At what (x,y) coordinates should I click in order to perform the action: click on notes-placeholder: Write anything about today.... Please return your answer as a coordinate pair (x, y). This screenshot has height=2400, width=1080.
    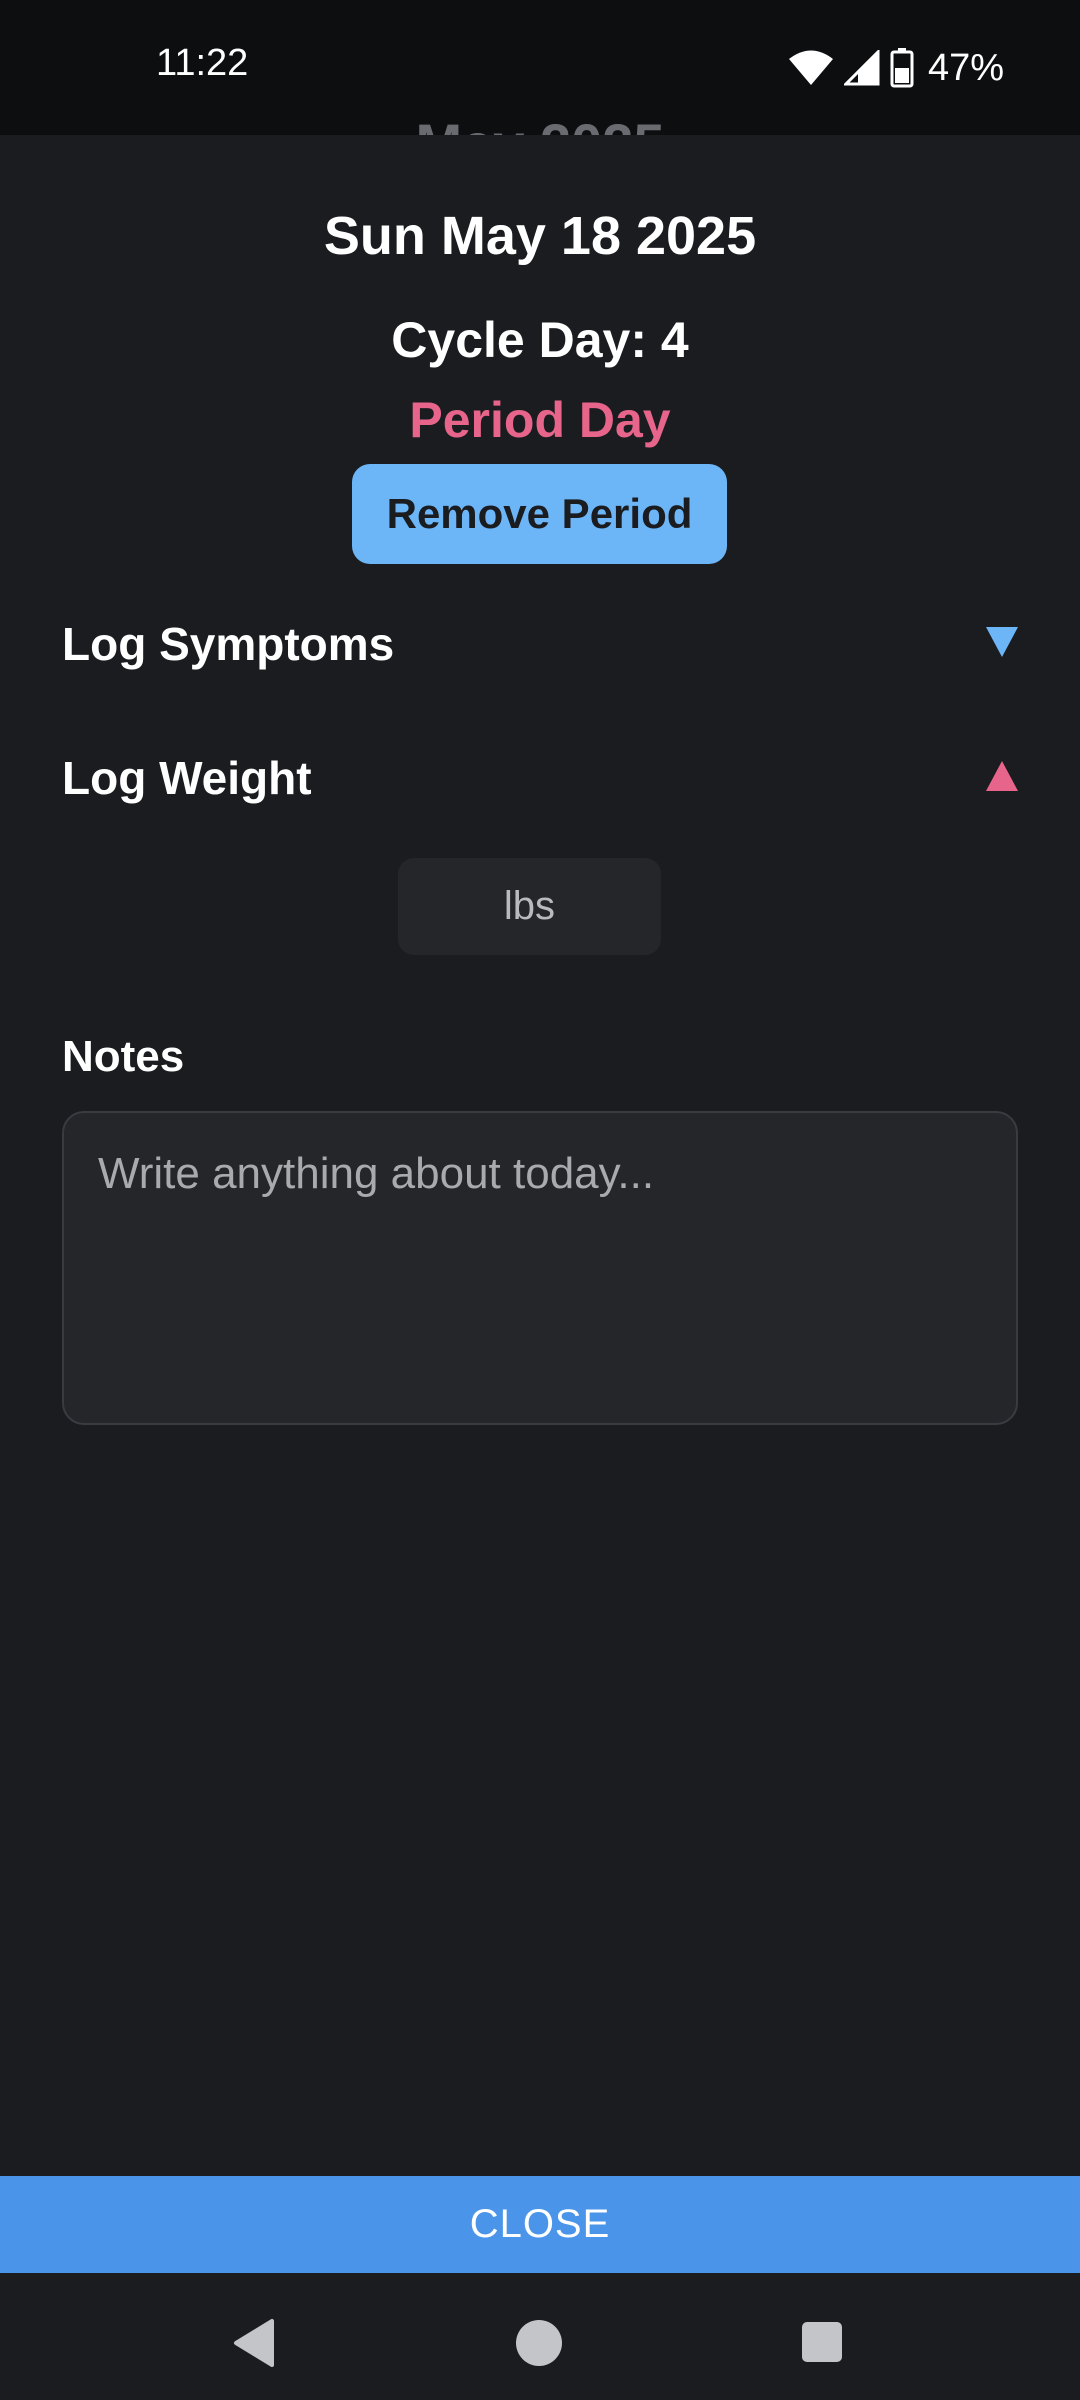
    Looking at the image, I should click on (376, 1173).